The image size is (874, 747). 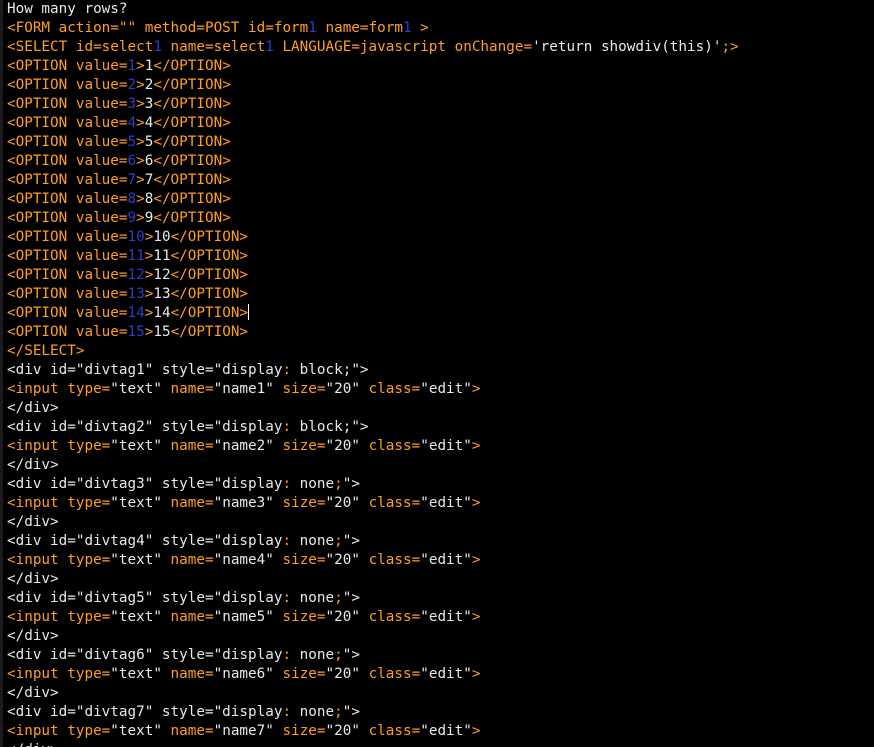 I want to click on code-token: <div id="divtag5" style="display, so click(x=145, y=598).